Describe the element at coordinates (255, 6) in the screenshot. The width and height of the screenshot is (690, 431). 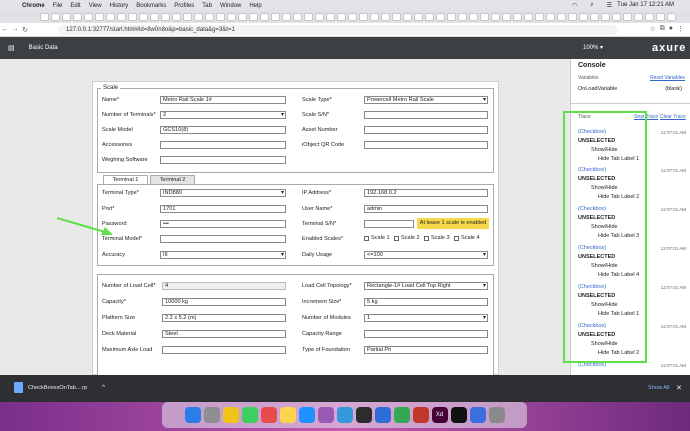
I see `menu-help: Help` at that location.